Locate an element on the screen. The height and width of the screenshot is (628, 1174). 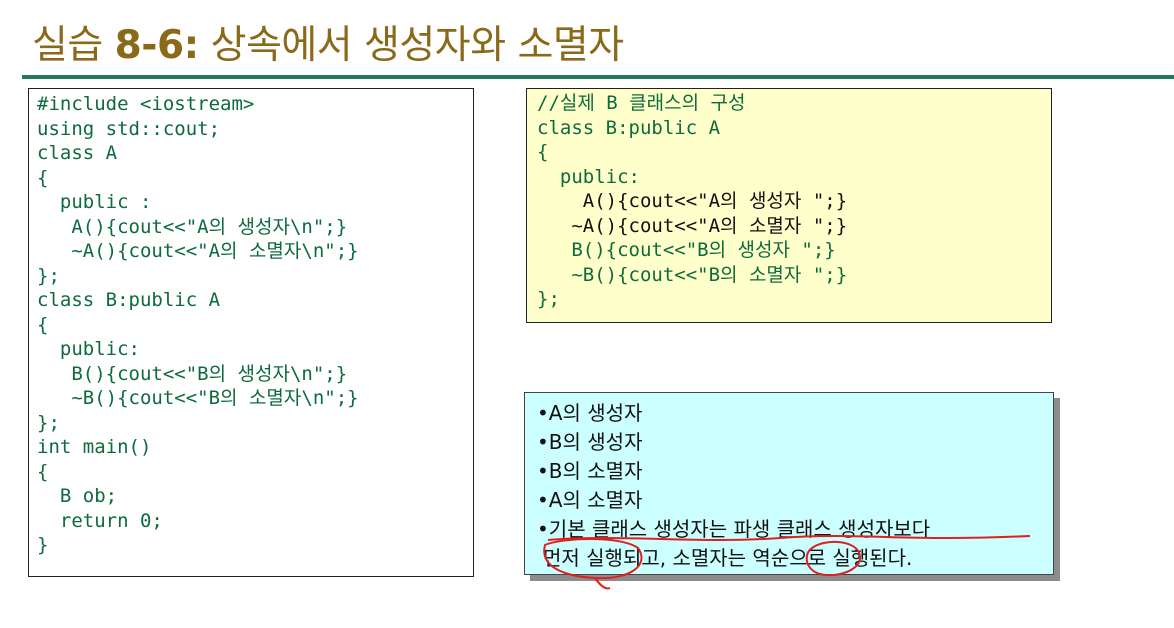
code-line: class A is located at coordinates (77, 153).